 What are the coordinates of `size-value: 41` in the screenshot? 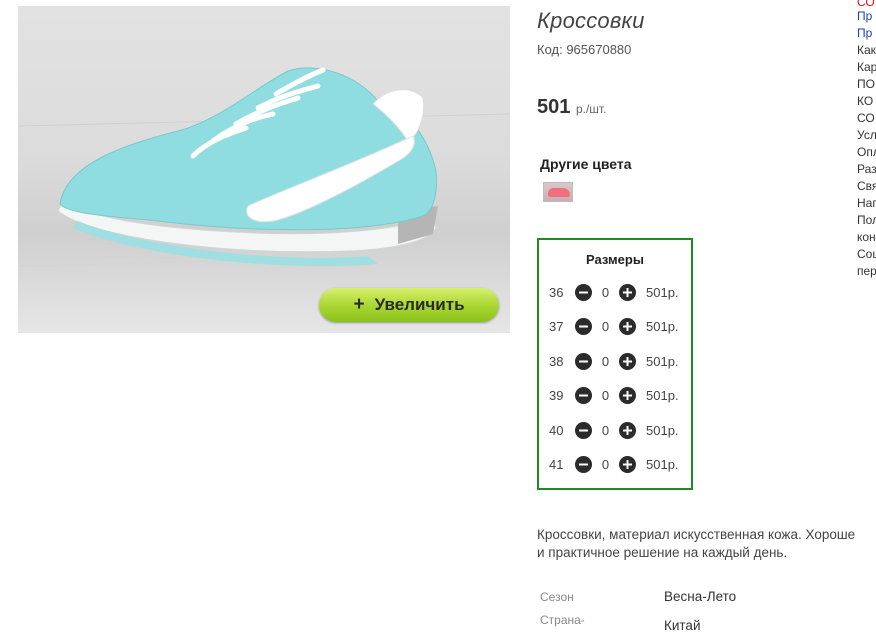 It's located at (556, 464).